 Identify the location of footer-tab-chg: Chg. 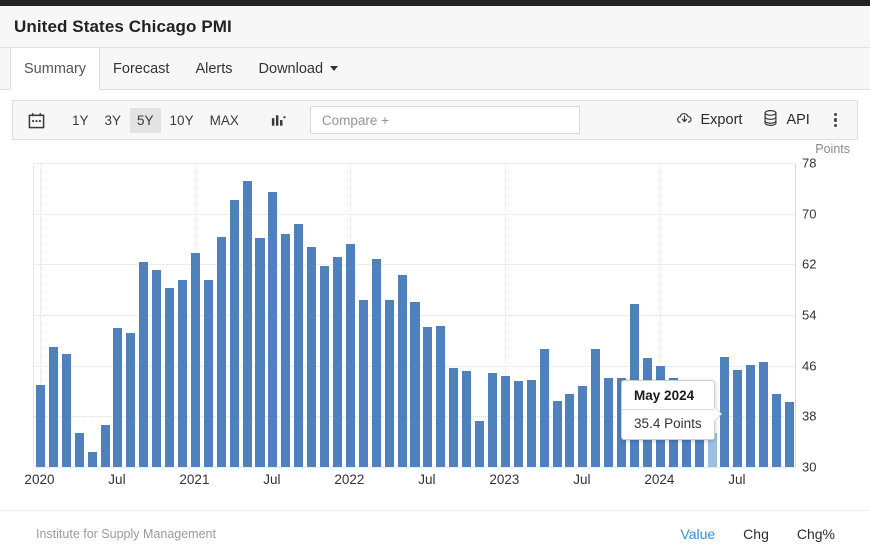
(756, 534).